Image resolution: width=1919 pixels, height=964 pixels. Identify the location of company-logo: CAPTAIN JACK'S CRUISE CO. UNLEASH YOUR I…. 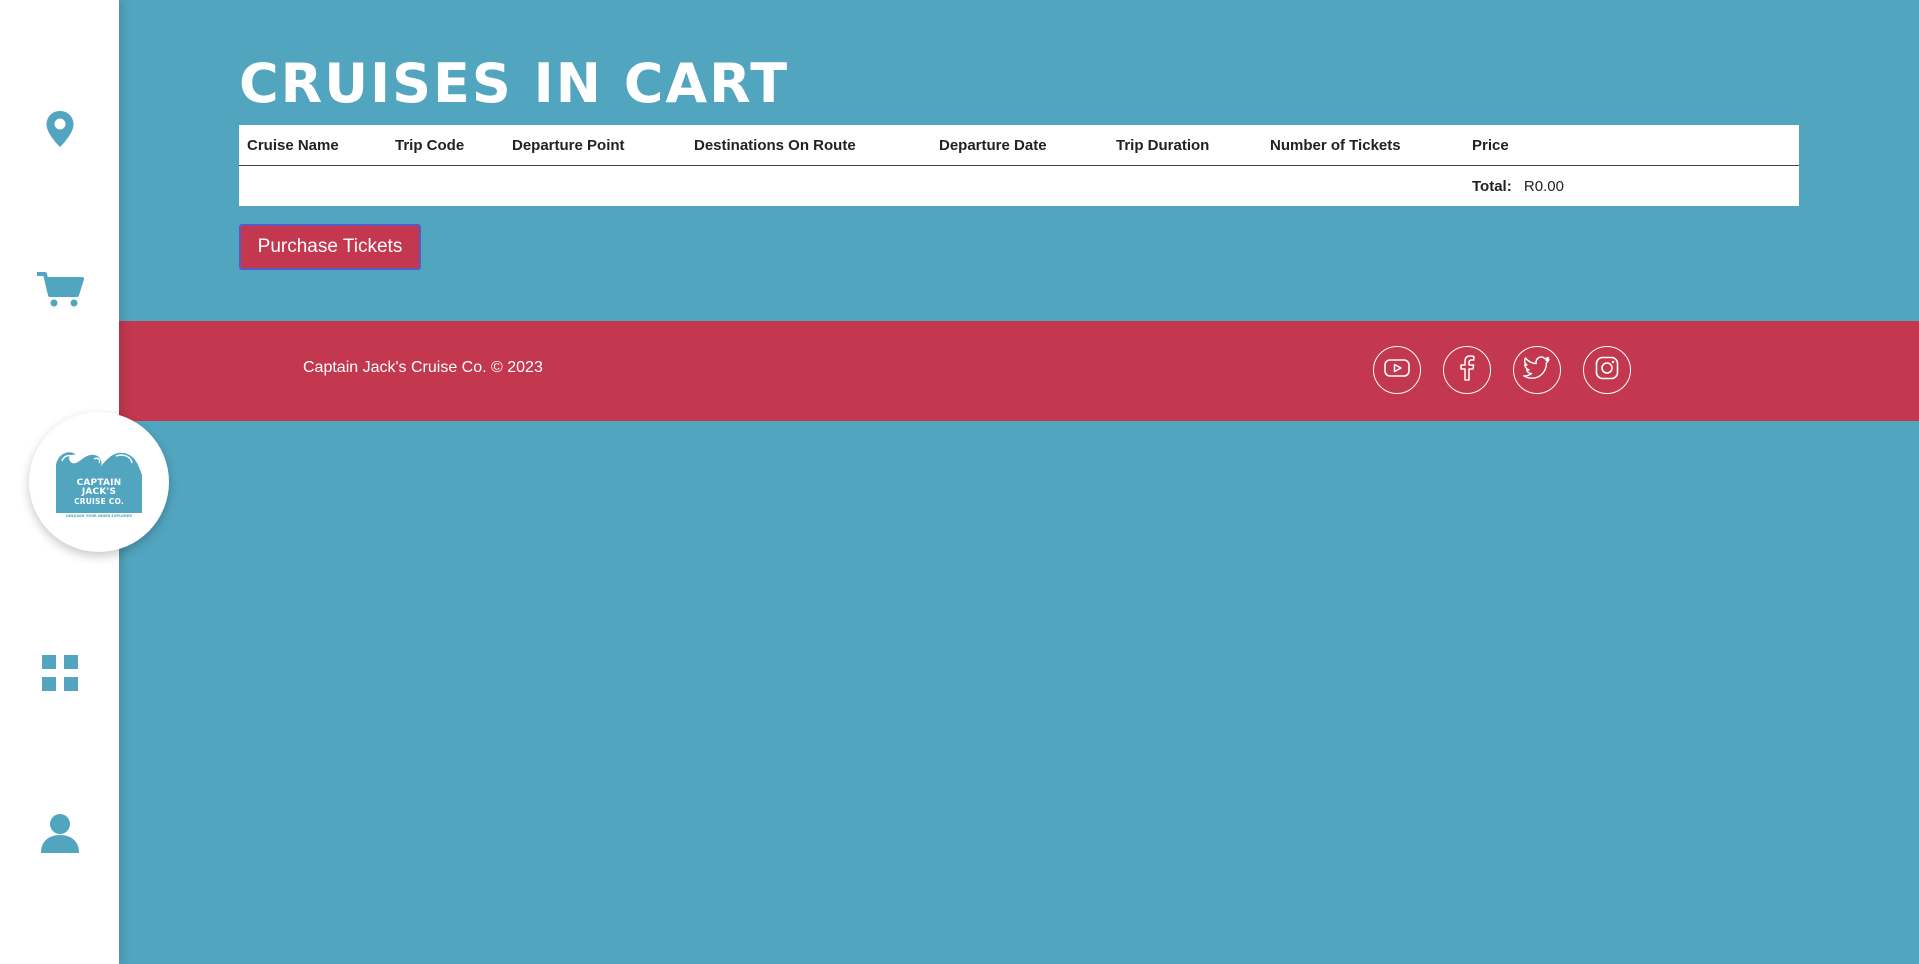
(99, 482).